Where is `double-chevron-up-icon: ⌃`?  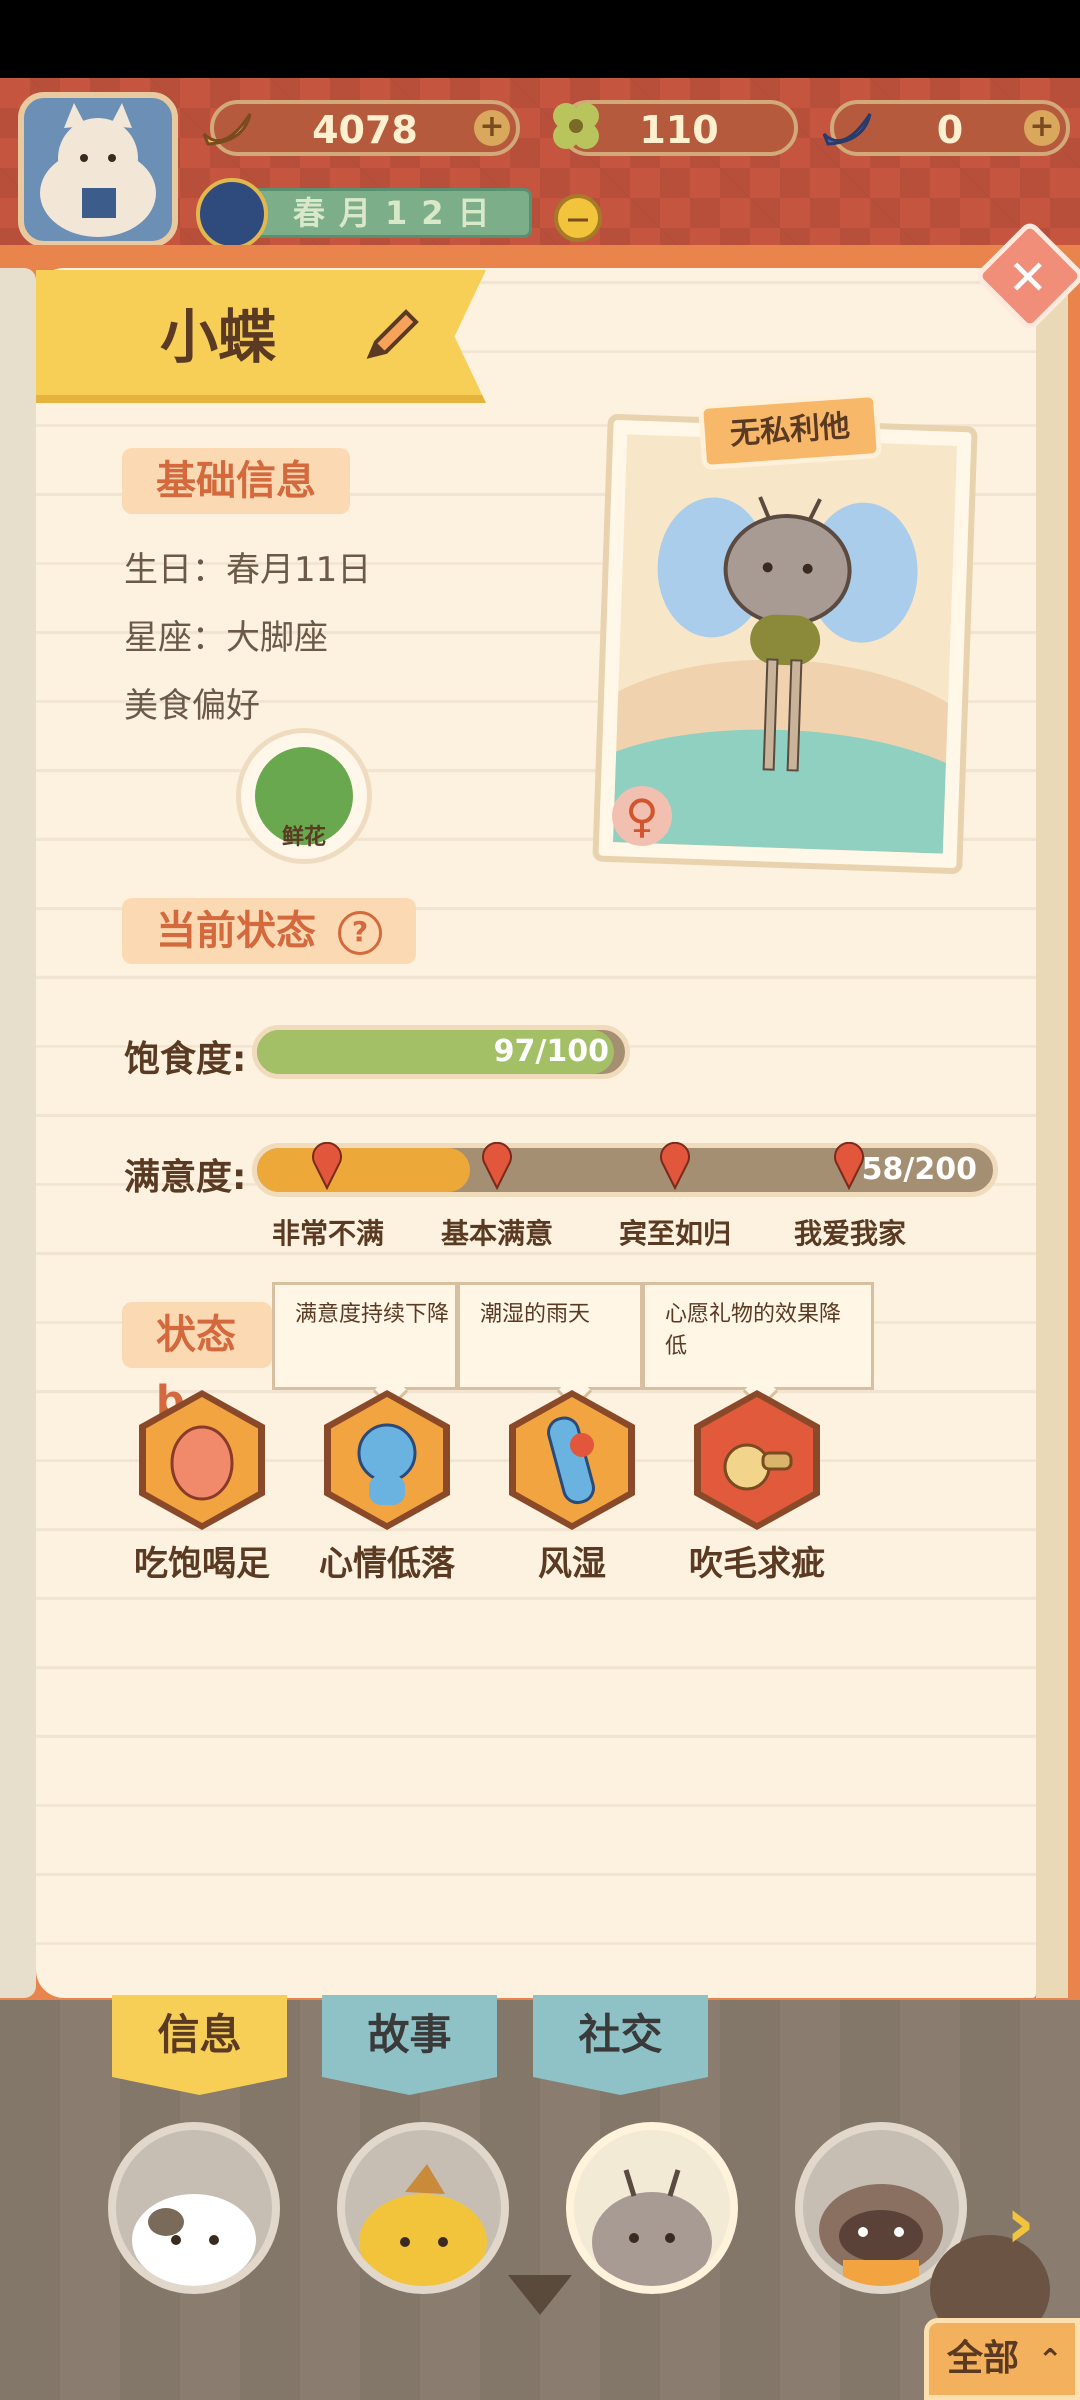
double-chevron-up-icon: ⌃ is located at coordinates (1050, 2360).